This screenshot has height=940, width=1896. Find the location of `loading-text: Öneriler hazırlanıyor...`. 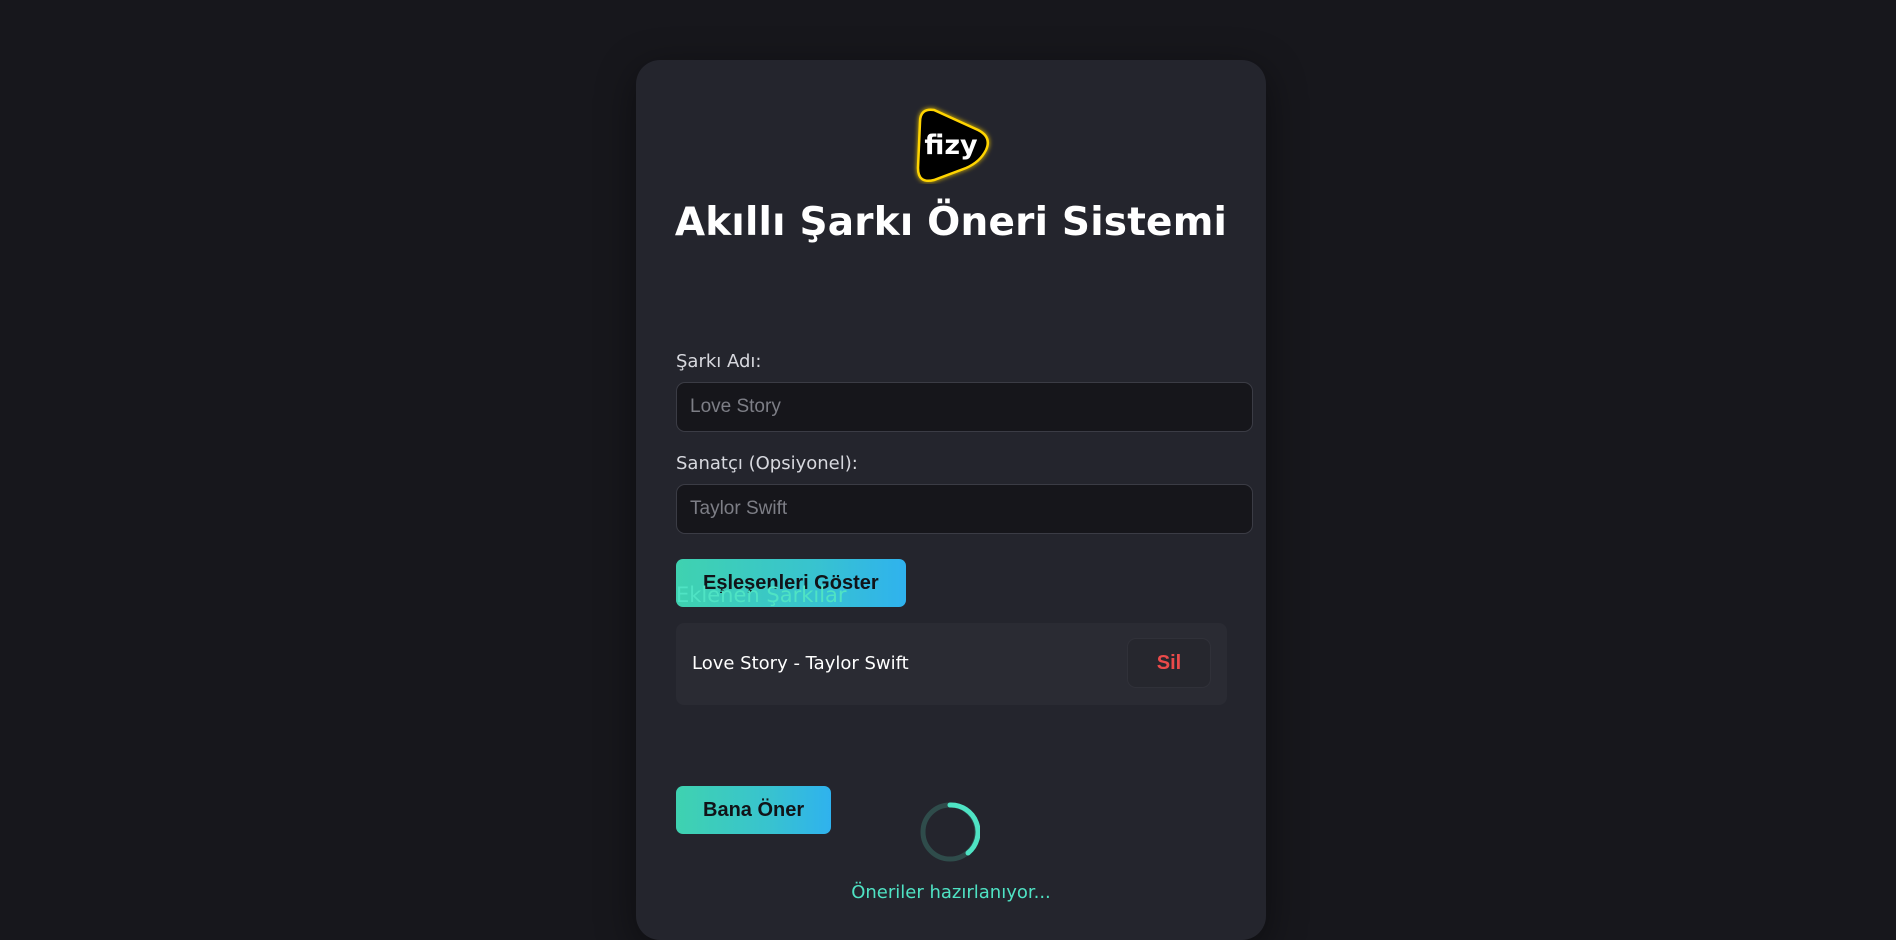

loading-text: Öneriler hazırlanıyor... is located at coordinates (951, 892).